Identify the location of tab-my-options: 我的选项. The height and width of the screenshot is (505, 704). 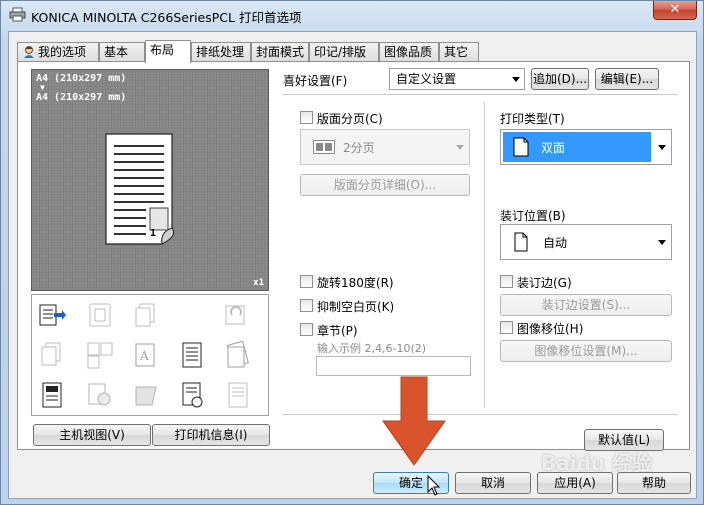
(58, 52).